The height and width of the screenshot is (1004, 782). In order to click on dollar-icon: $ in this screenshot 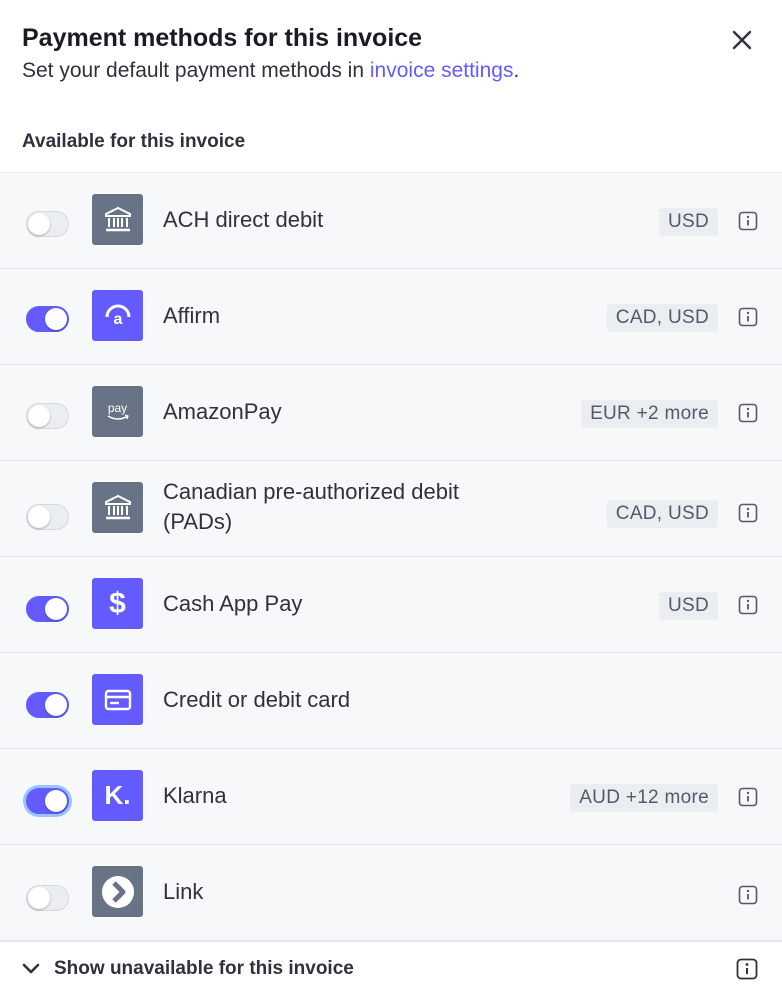, I will do `click(117, 603)`.